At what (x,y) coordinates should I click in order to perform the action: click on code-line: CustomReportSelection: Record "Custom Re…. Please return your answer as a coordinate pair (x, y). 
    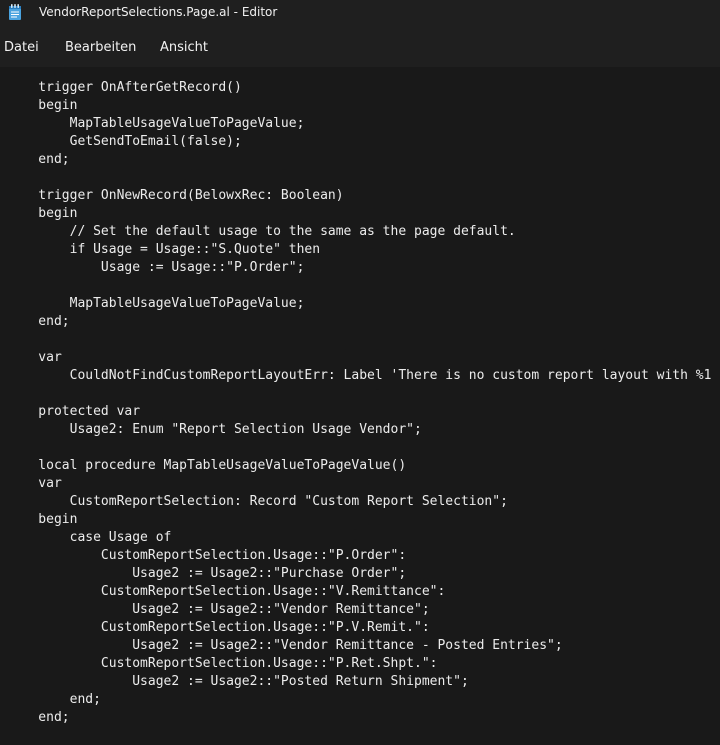
    Looking at the image, I should click on (359, 502).